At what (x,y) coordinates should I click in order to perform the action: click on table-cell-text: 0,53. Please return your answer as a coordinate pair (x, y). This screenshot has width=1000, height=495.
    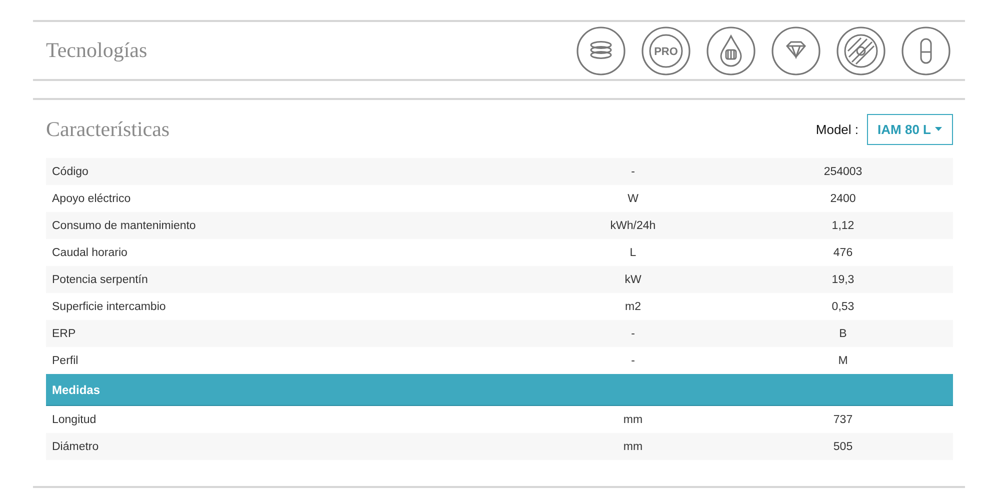
    Looking at the image, I should click on (843, 306).